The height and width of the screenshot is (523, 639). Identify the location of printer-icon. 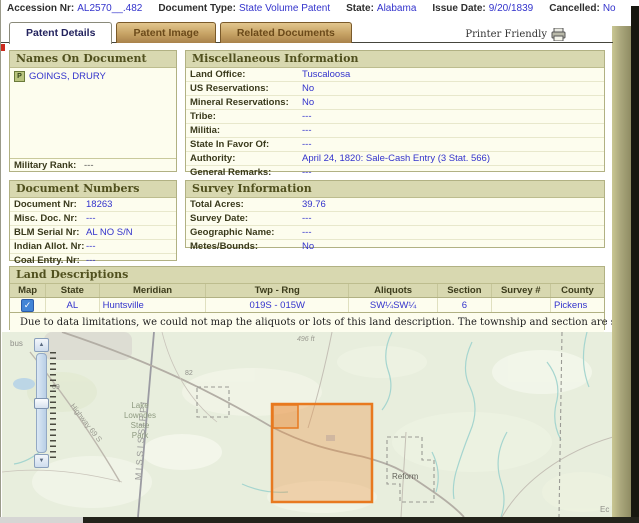
(558, 34).